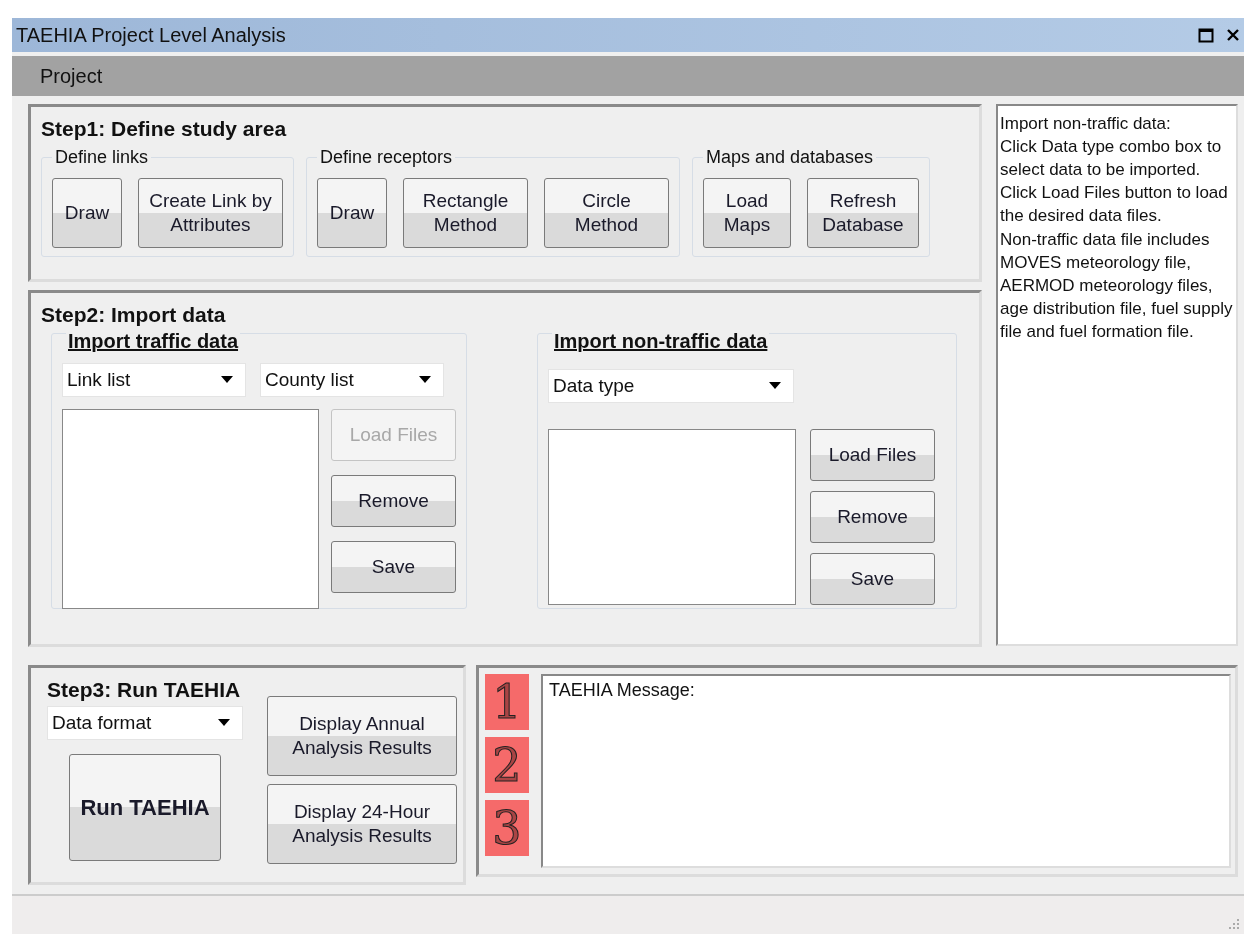 The height and width of the screenshot is (934, 1244). What do you see at coordinates (872, 455) in the screenshot?
I see `action-button: Load Files` at bounding box center [872, 455].